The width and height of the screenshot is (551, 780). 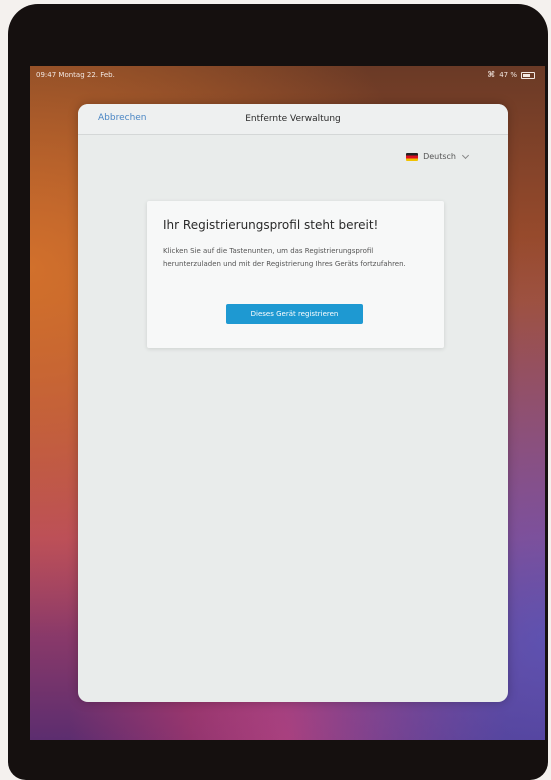 I want to click on language-selected: Deutsch, so click(x=439, y=156).